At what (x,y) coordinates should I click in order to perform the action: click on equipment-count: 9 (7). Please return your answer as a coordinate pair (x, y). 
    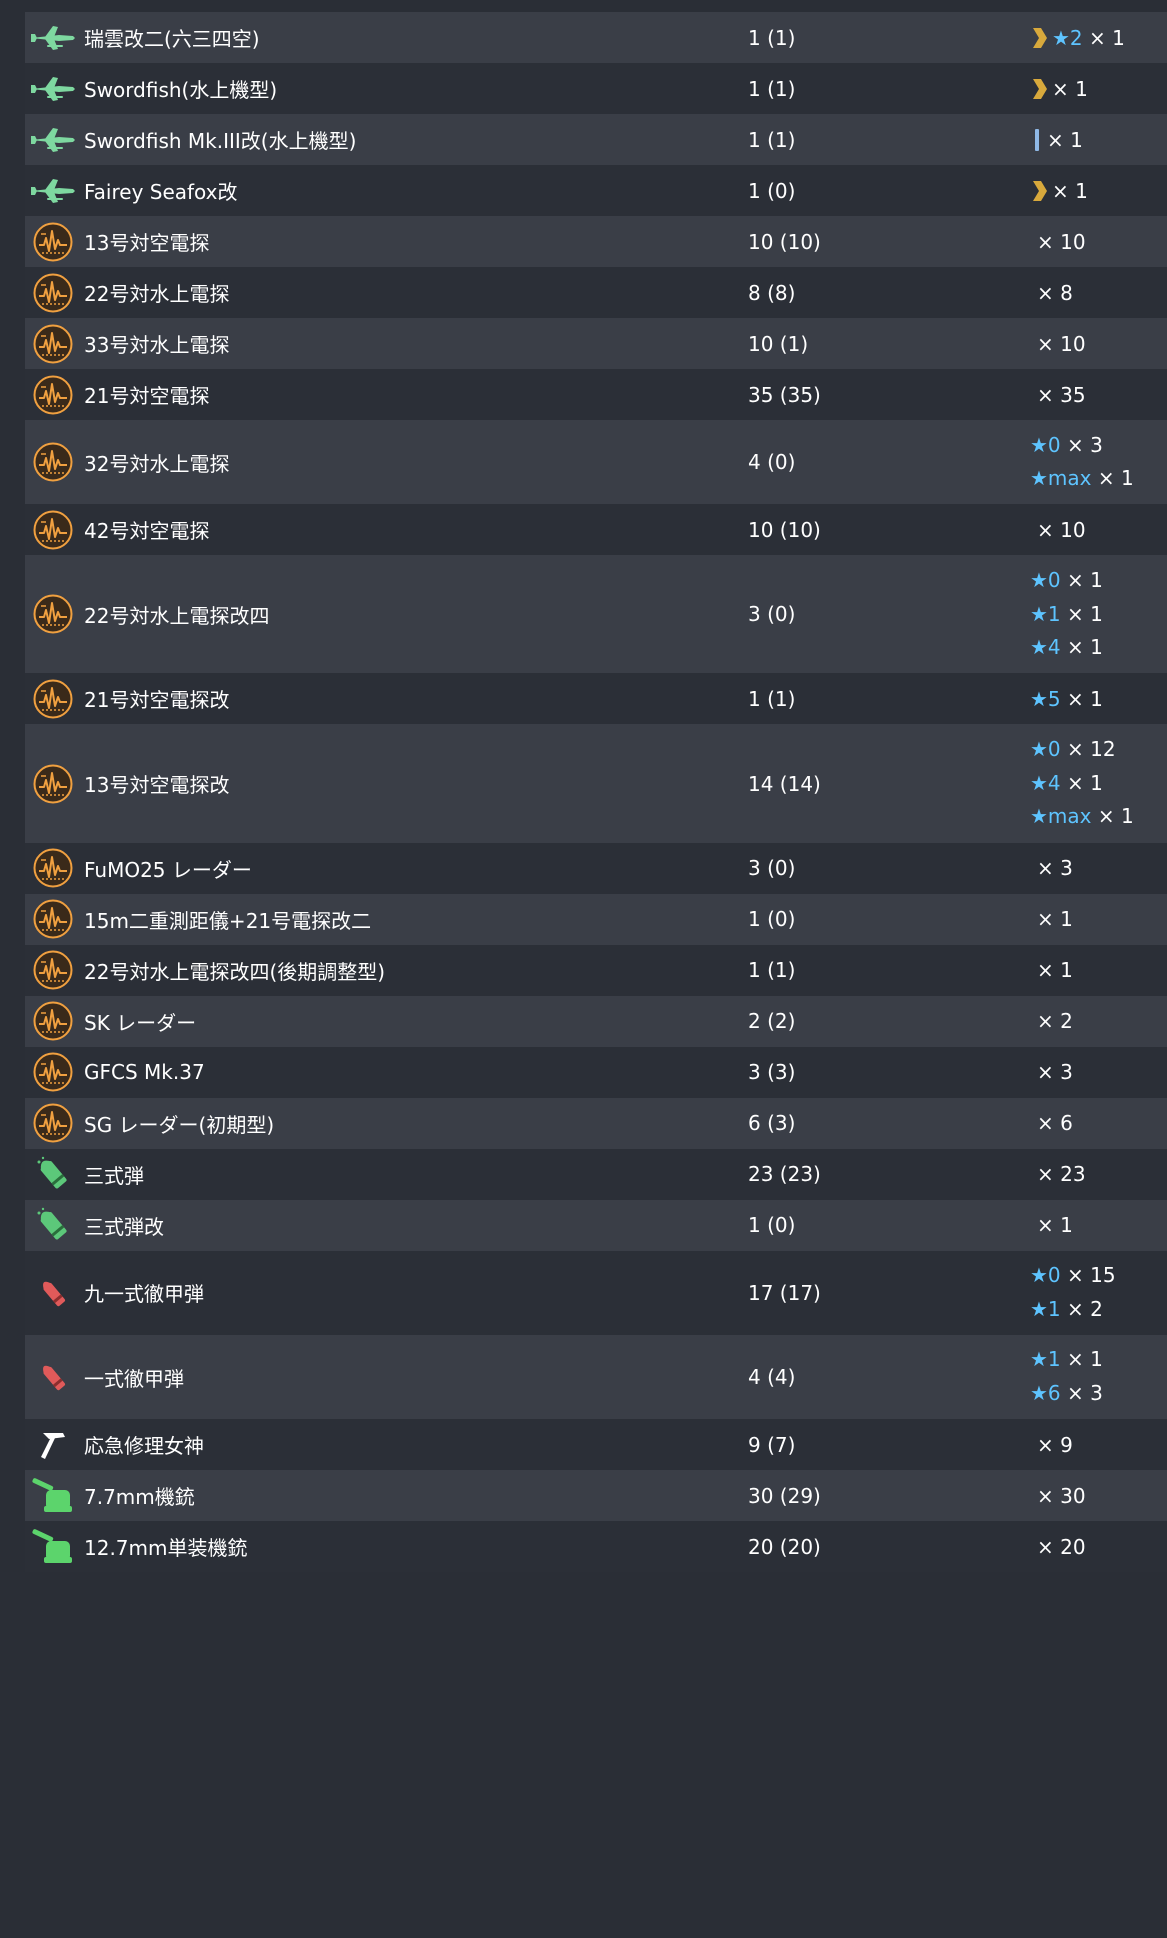
    Looking at the image, I should click on (772, 1444).